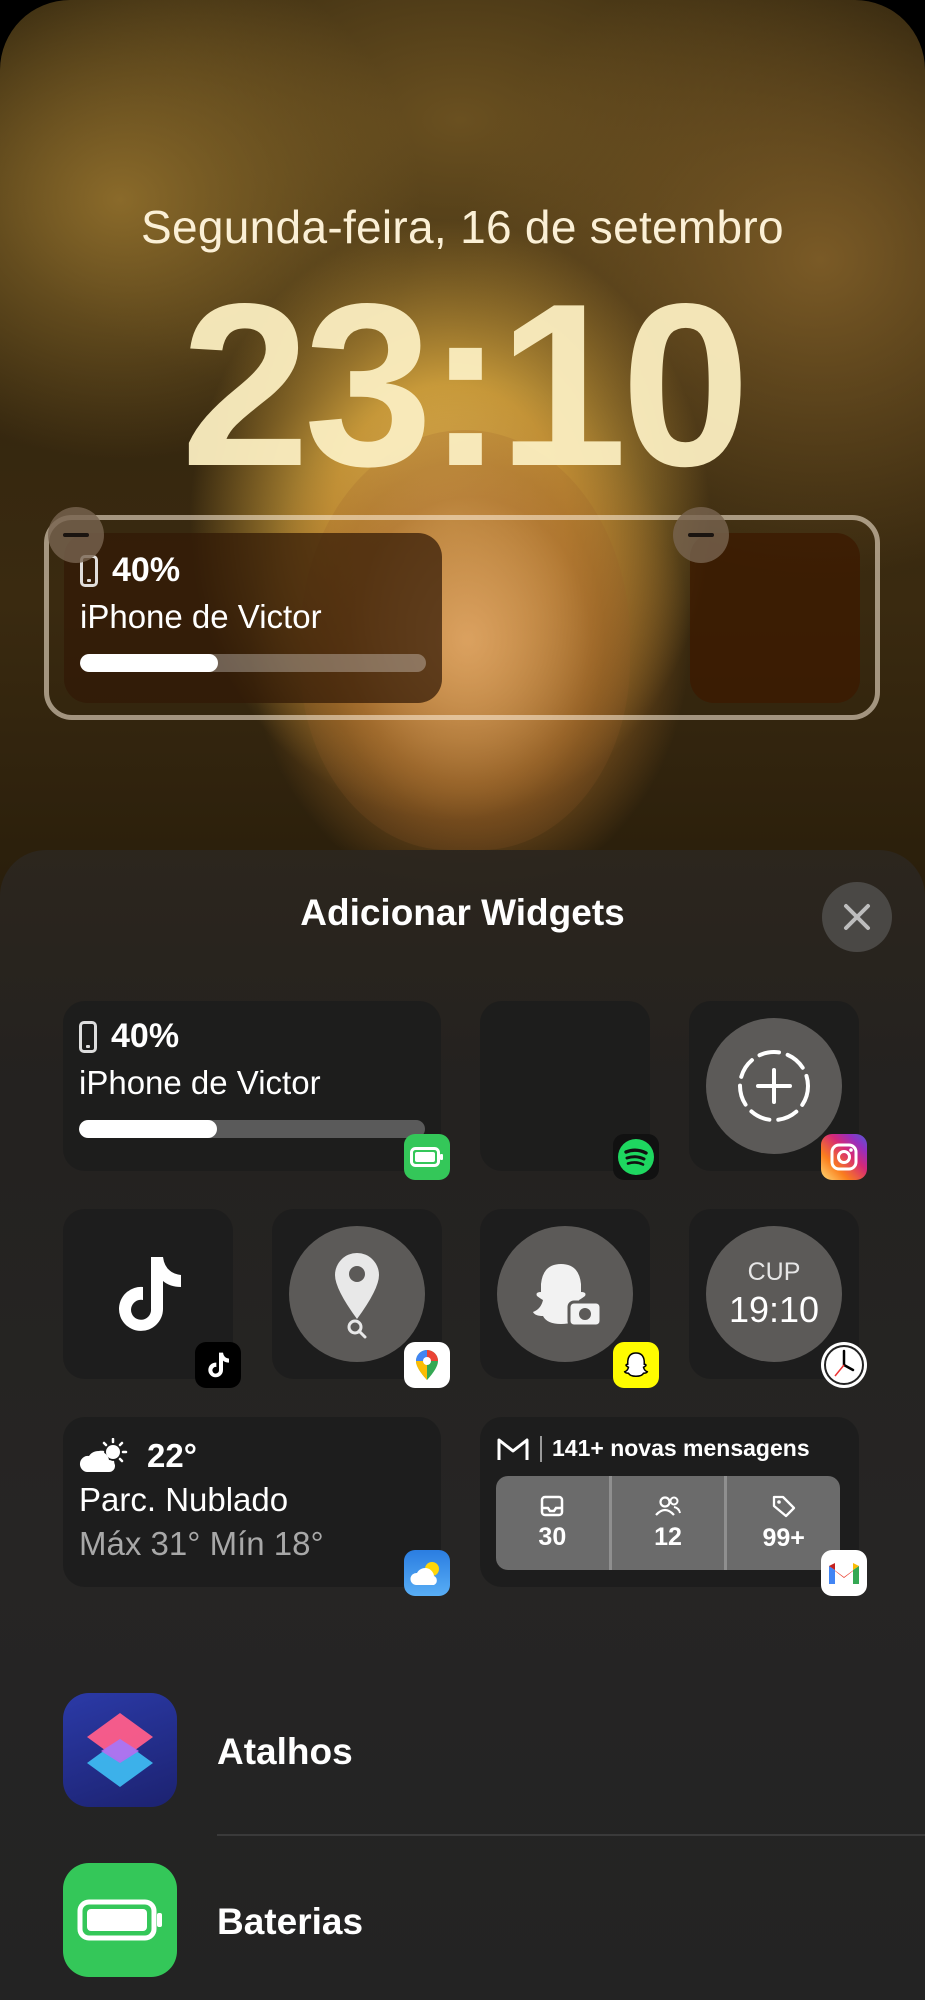 The height and width of the screenshot is (2000, 925). Describe the element at coordinates (552, 1523) in the screenshot. I see `gmail-inbox-count: 30` at that location.